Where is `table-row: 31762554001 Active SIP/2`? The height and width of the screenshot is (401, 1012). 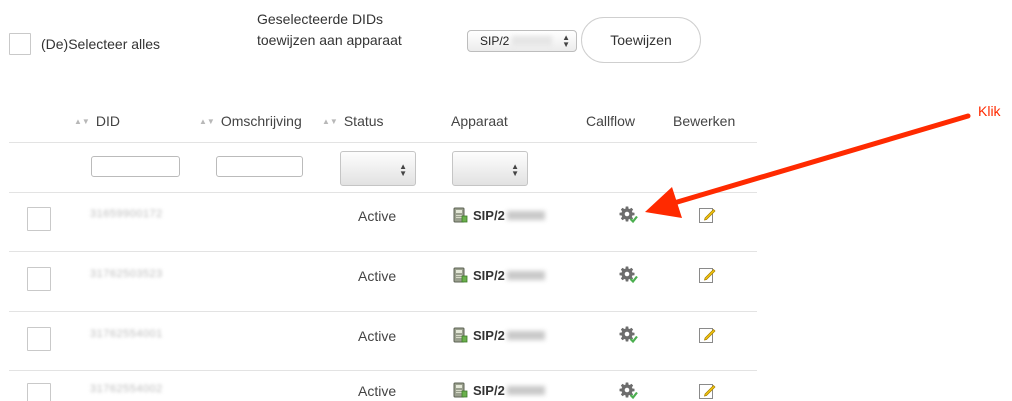 table-row: 31762554001 Active SIP/2 is located at coordinates (380, 342).